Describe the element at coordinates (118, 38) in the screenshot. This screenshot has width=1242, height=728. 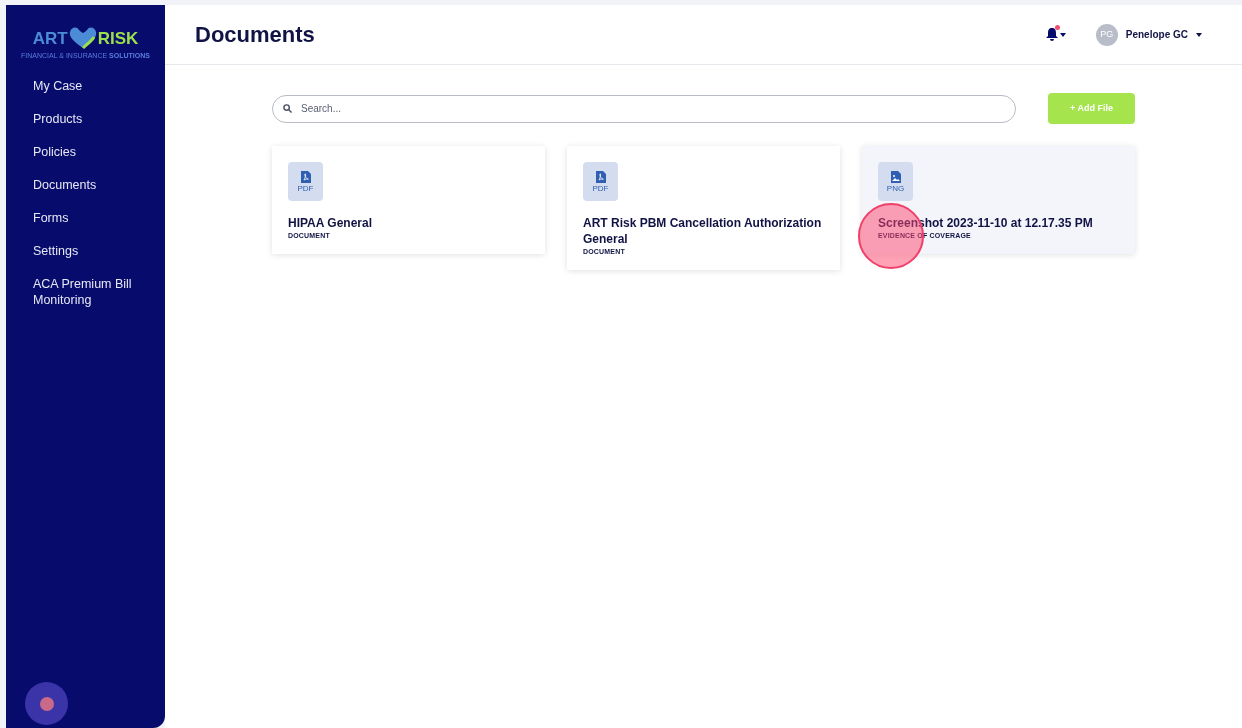
I see `logo-text: RISK` at that location.